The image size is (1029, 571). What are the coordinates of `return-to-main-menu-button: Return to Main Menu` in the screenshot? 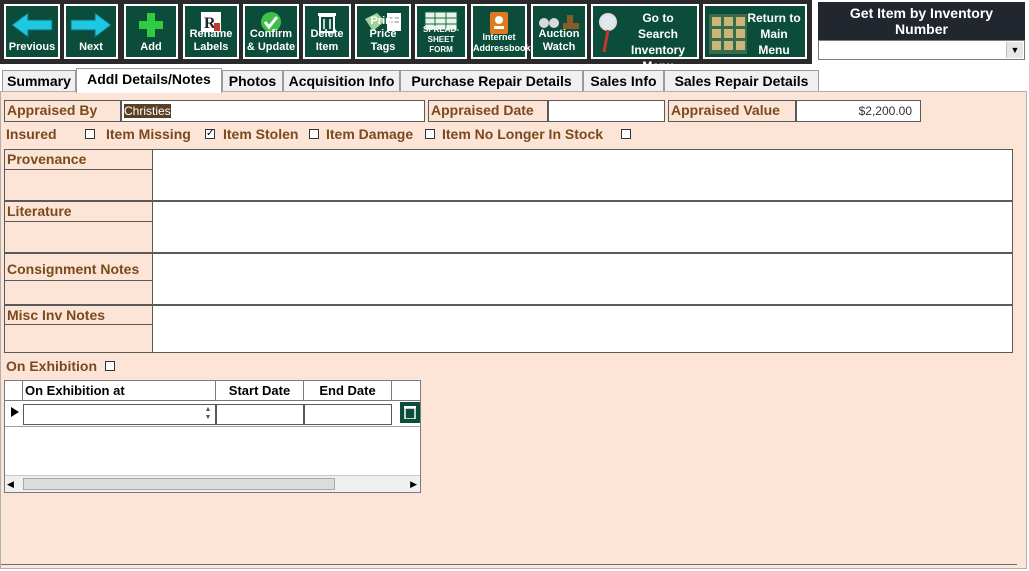 It's located at (755, 31).